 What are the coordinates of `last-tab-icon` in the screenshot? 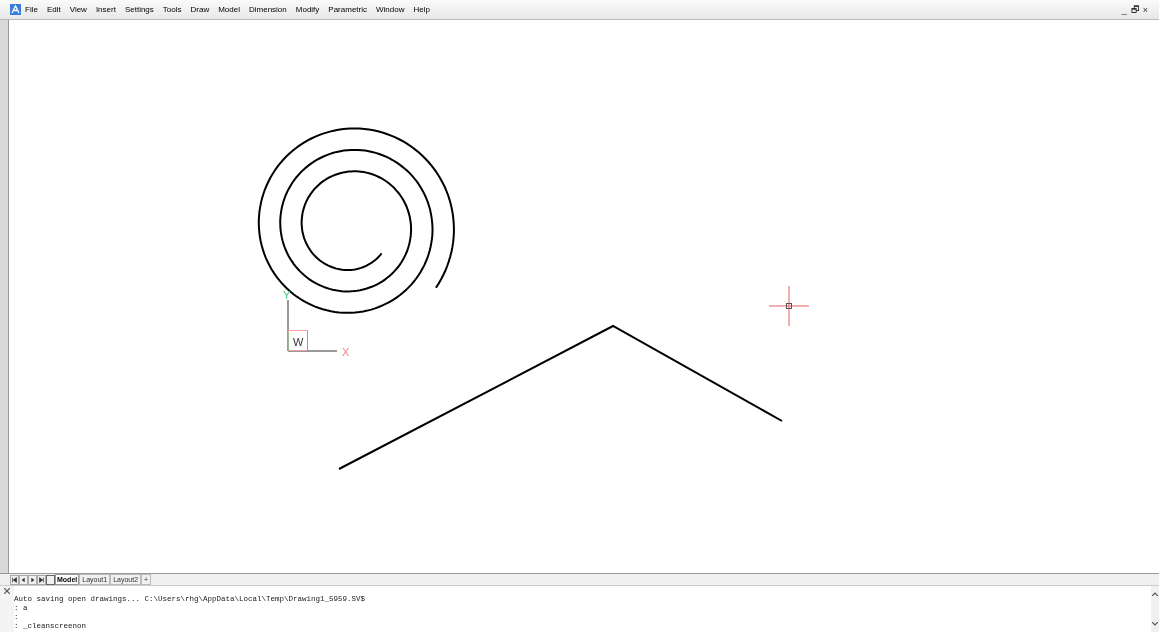 It's located at (41, 579).